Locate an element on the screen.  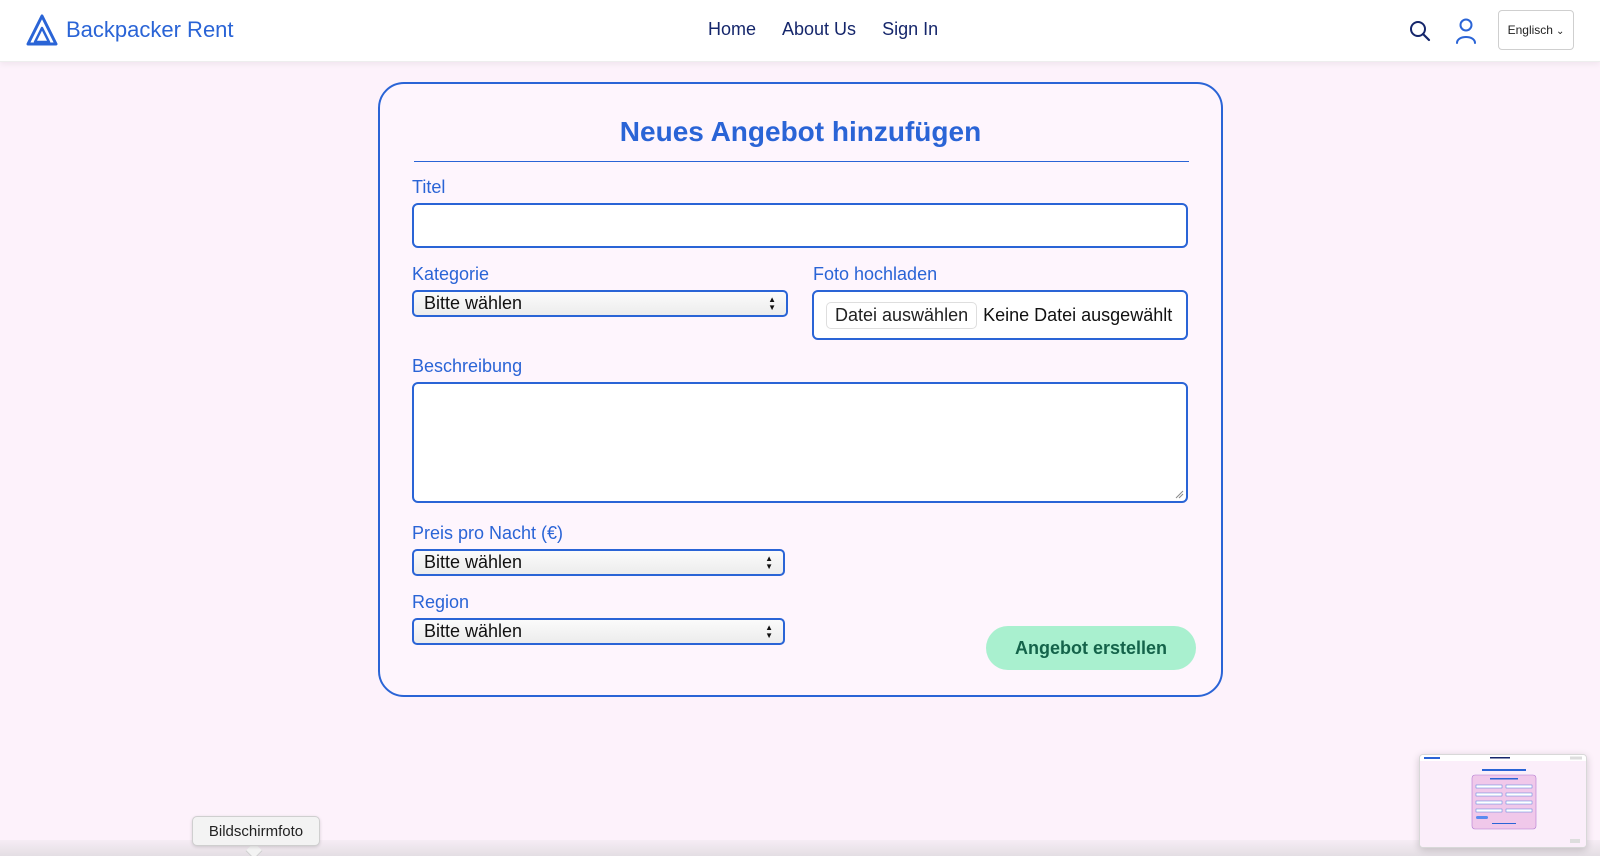
nav-home-link: Home is located at coordinates (732, 29).